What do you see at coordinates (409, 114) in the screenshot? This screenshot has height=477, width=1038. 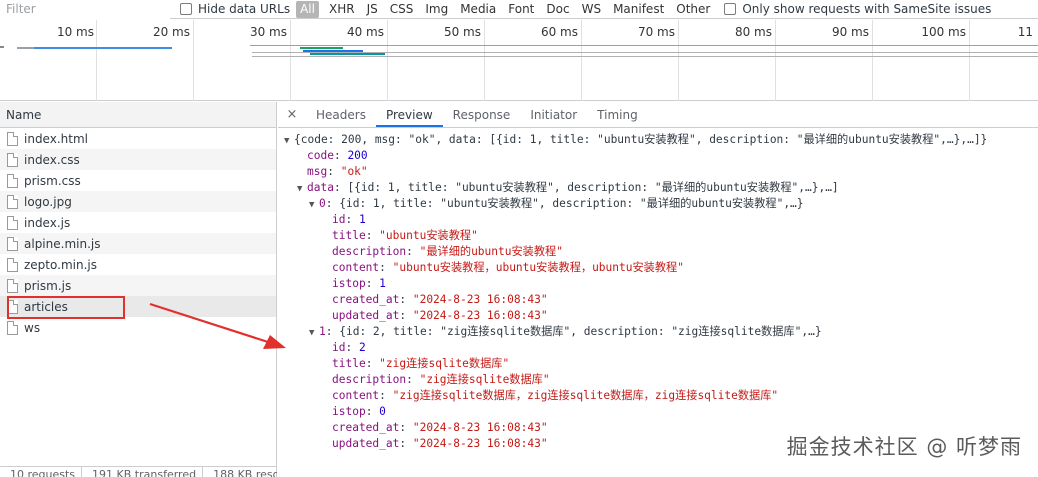 I see `tab-preview: Preview` at bounding box center [409, 114].